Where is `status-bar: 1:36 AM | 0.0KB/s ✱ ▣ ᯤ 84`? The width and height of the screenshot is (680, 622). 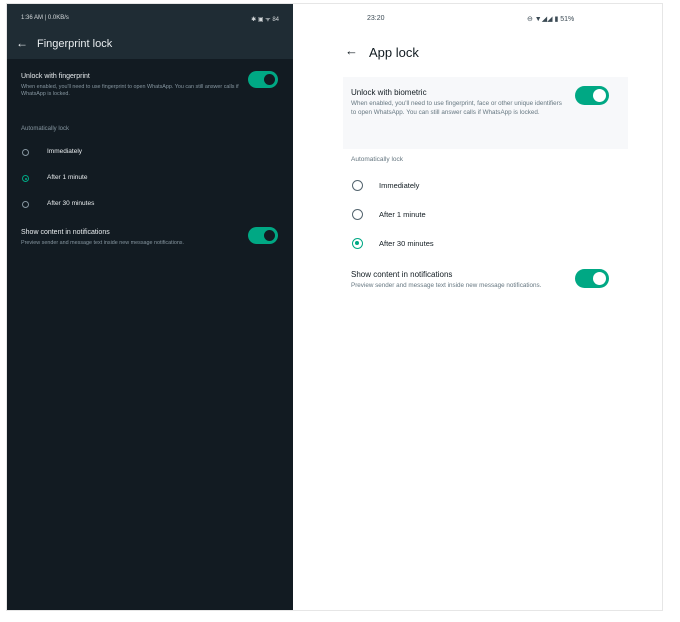 status-bar: 1:36 AM | 0.0KB/s ✱ ▣ ᯤ 84 is located at coordinates (150, 17).